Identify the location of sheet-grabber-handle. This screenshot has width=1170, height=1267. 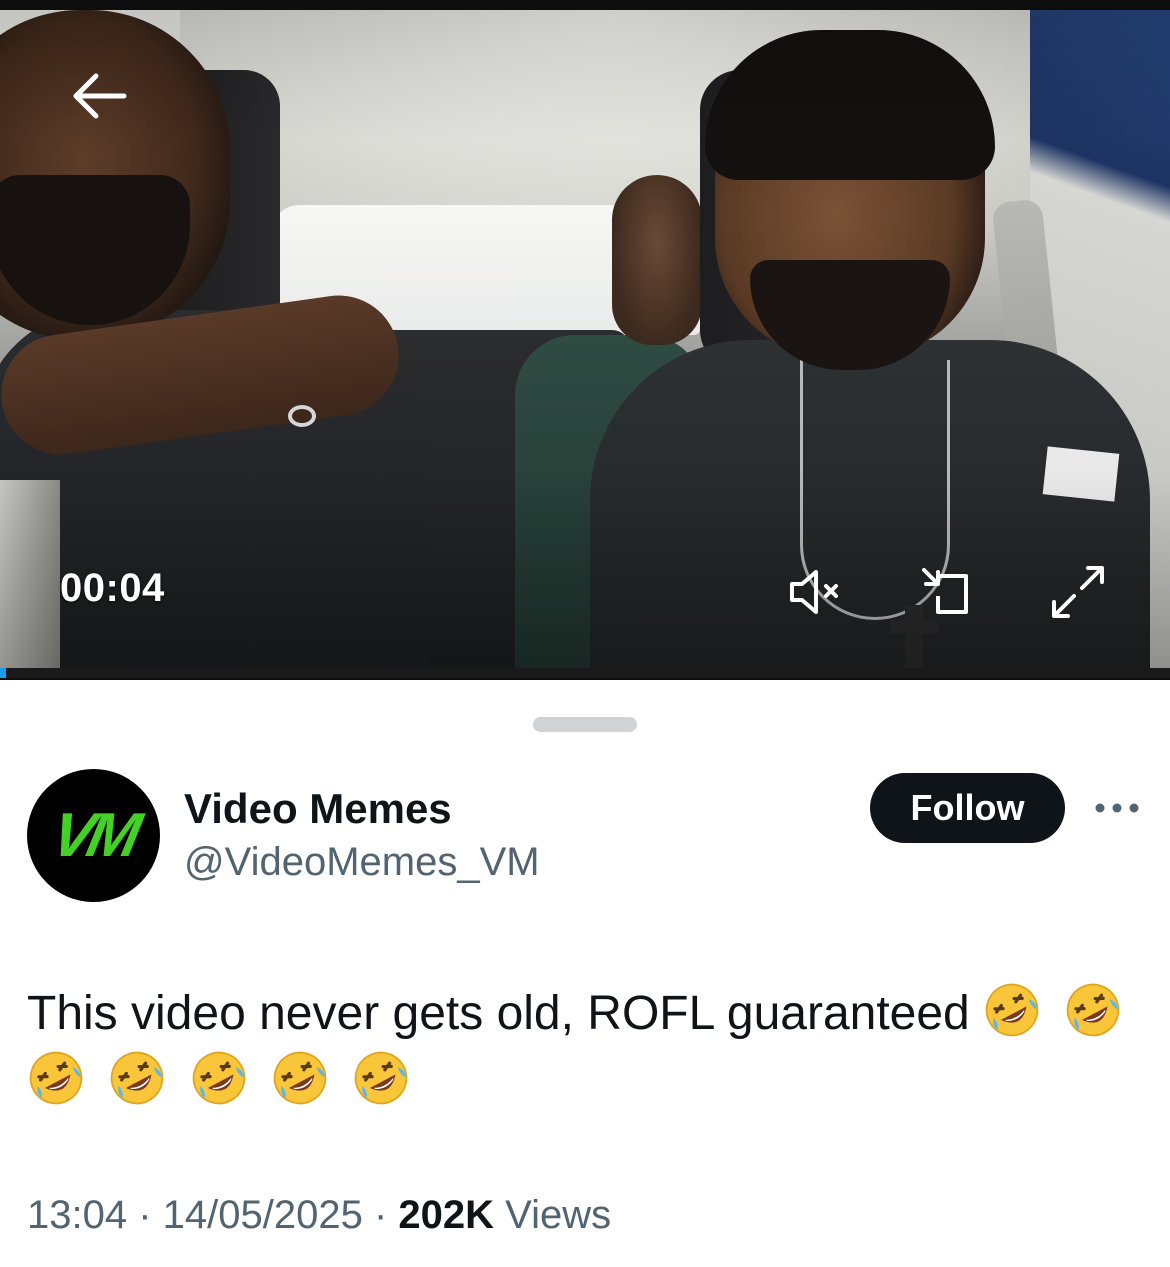
(585, 724).